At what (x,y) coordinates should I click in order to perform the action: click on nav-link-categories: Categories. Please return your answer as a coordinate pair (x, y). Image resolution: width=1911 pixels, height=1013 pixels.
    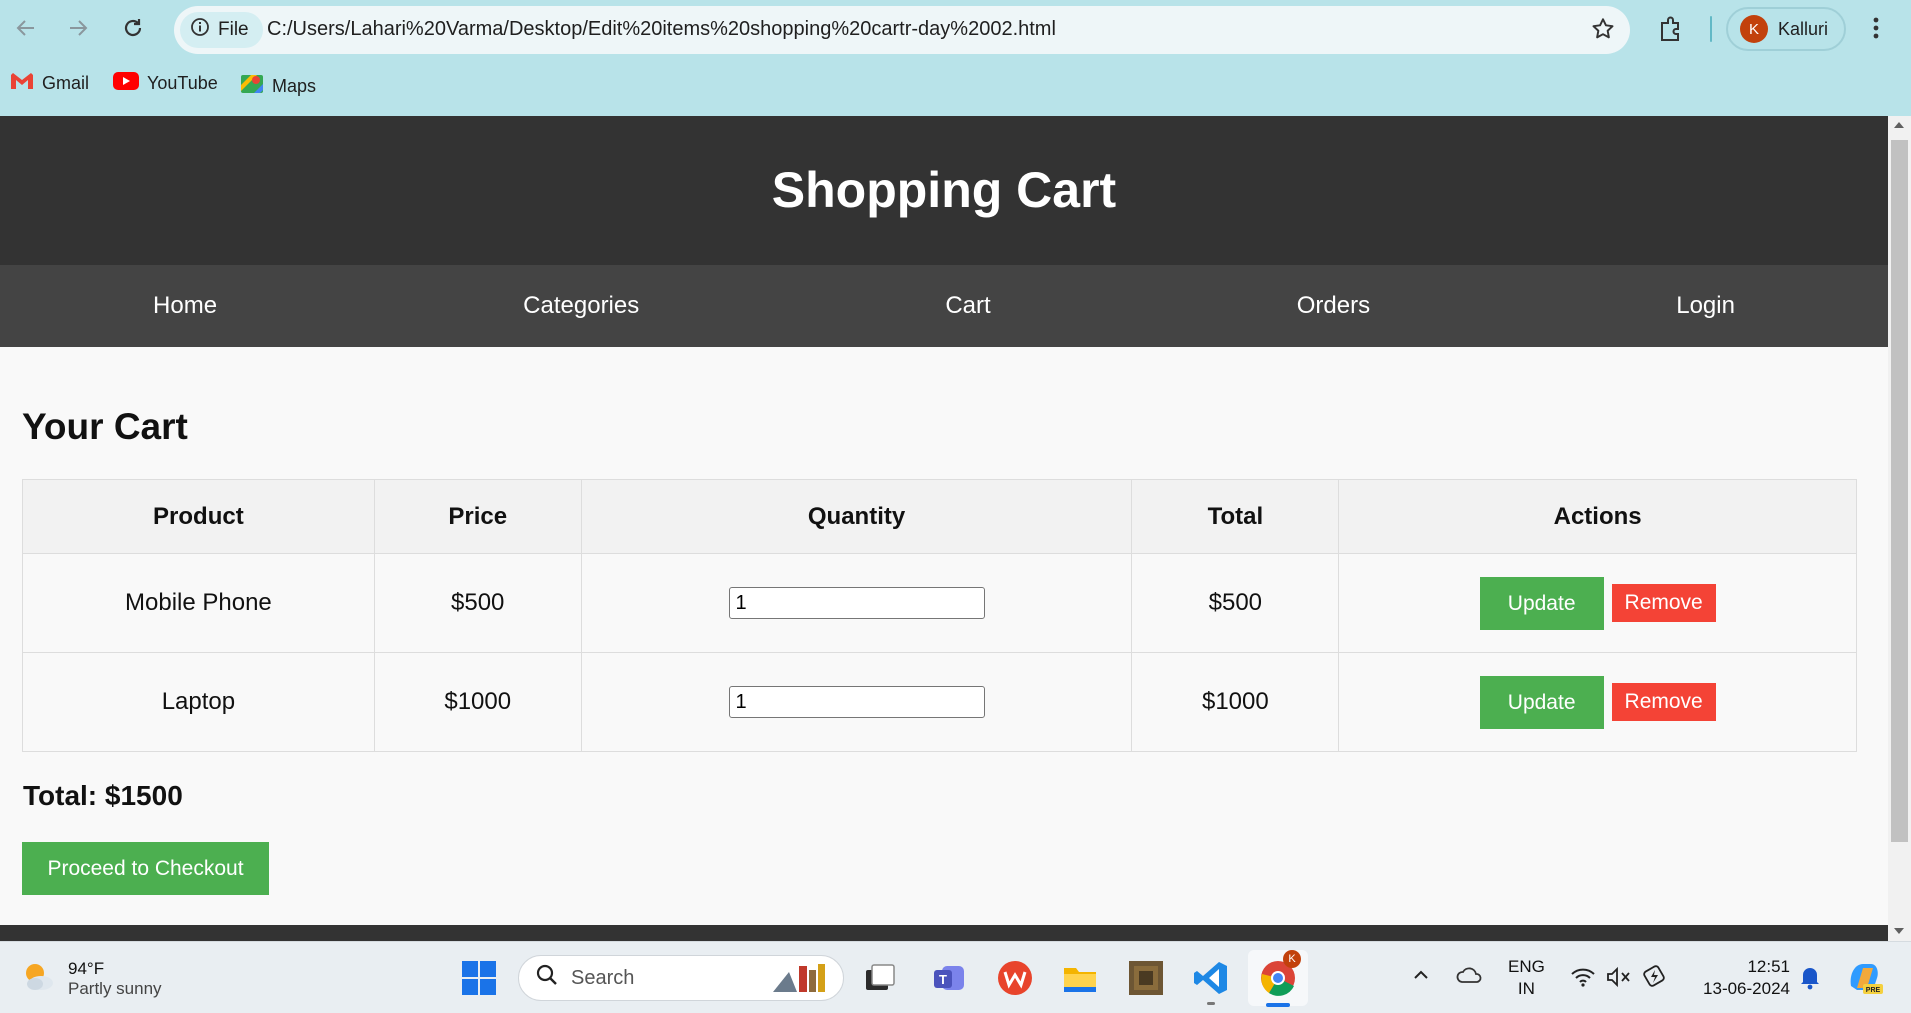
    Looking at the image, I should click on (581, 306).